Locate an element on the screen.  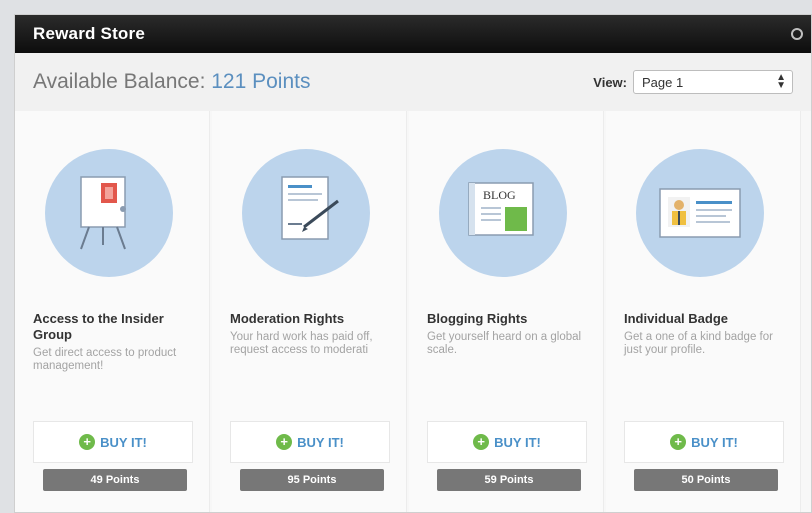
item-name: Blogging Rights is located at coordinates (477, 318).